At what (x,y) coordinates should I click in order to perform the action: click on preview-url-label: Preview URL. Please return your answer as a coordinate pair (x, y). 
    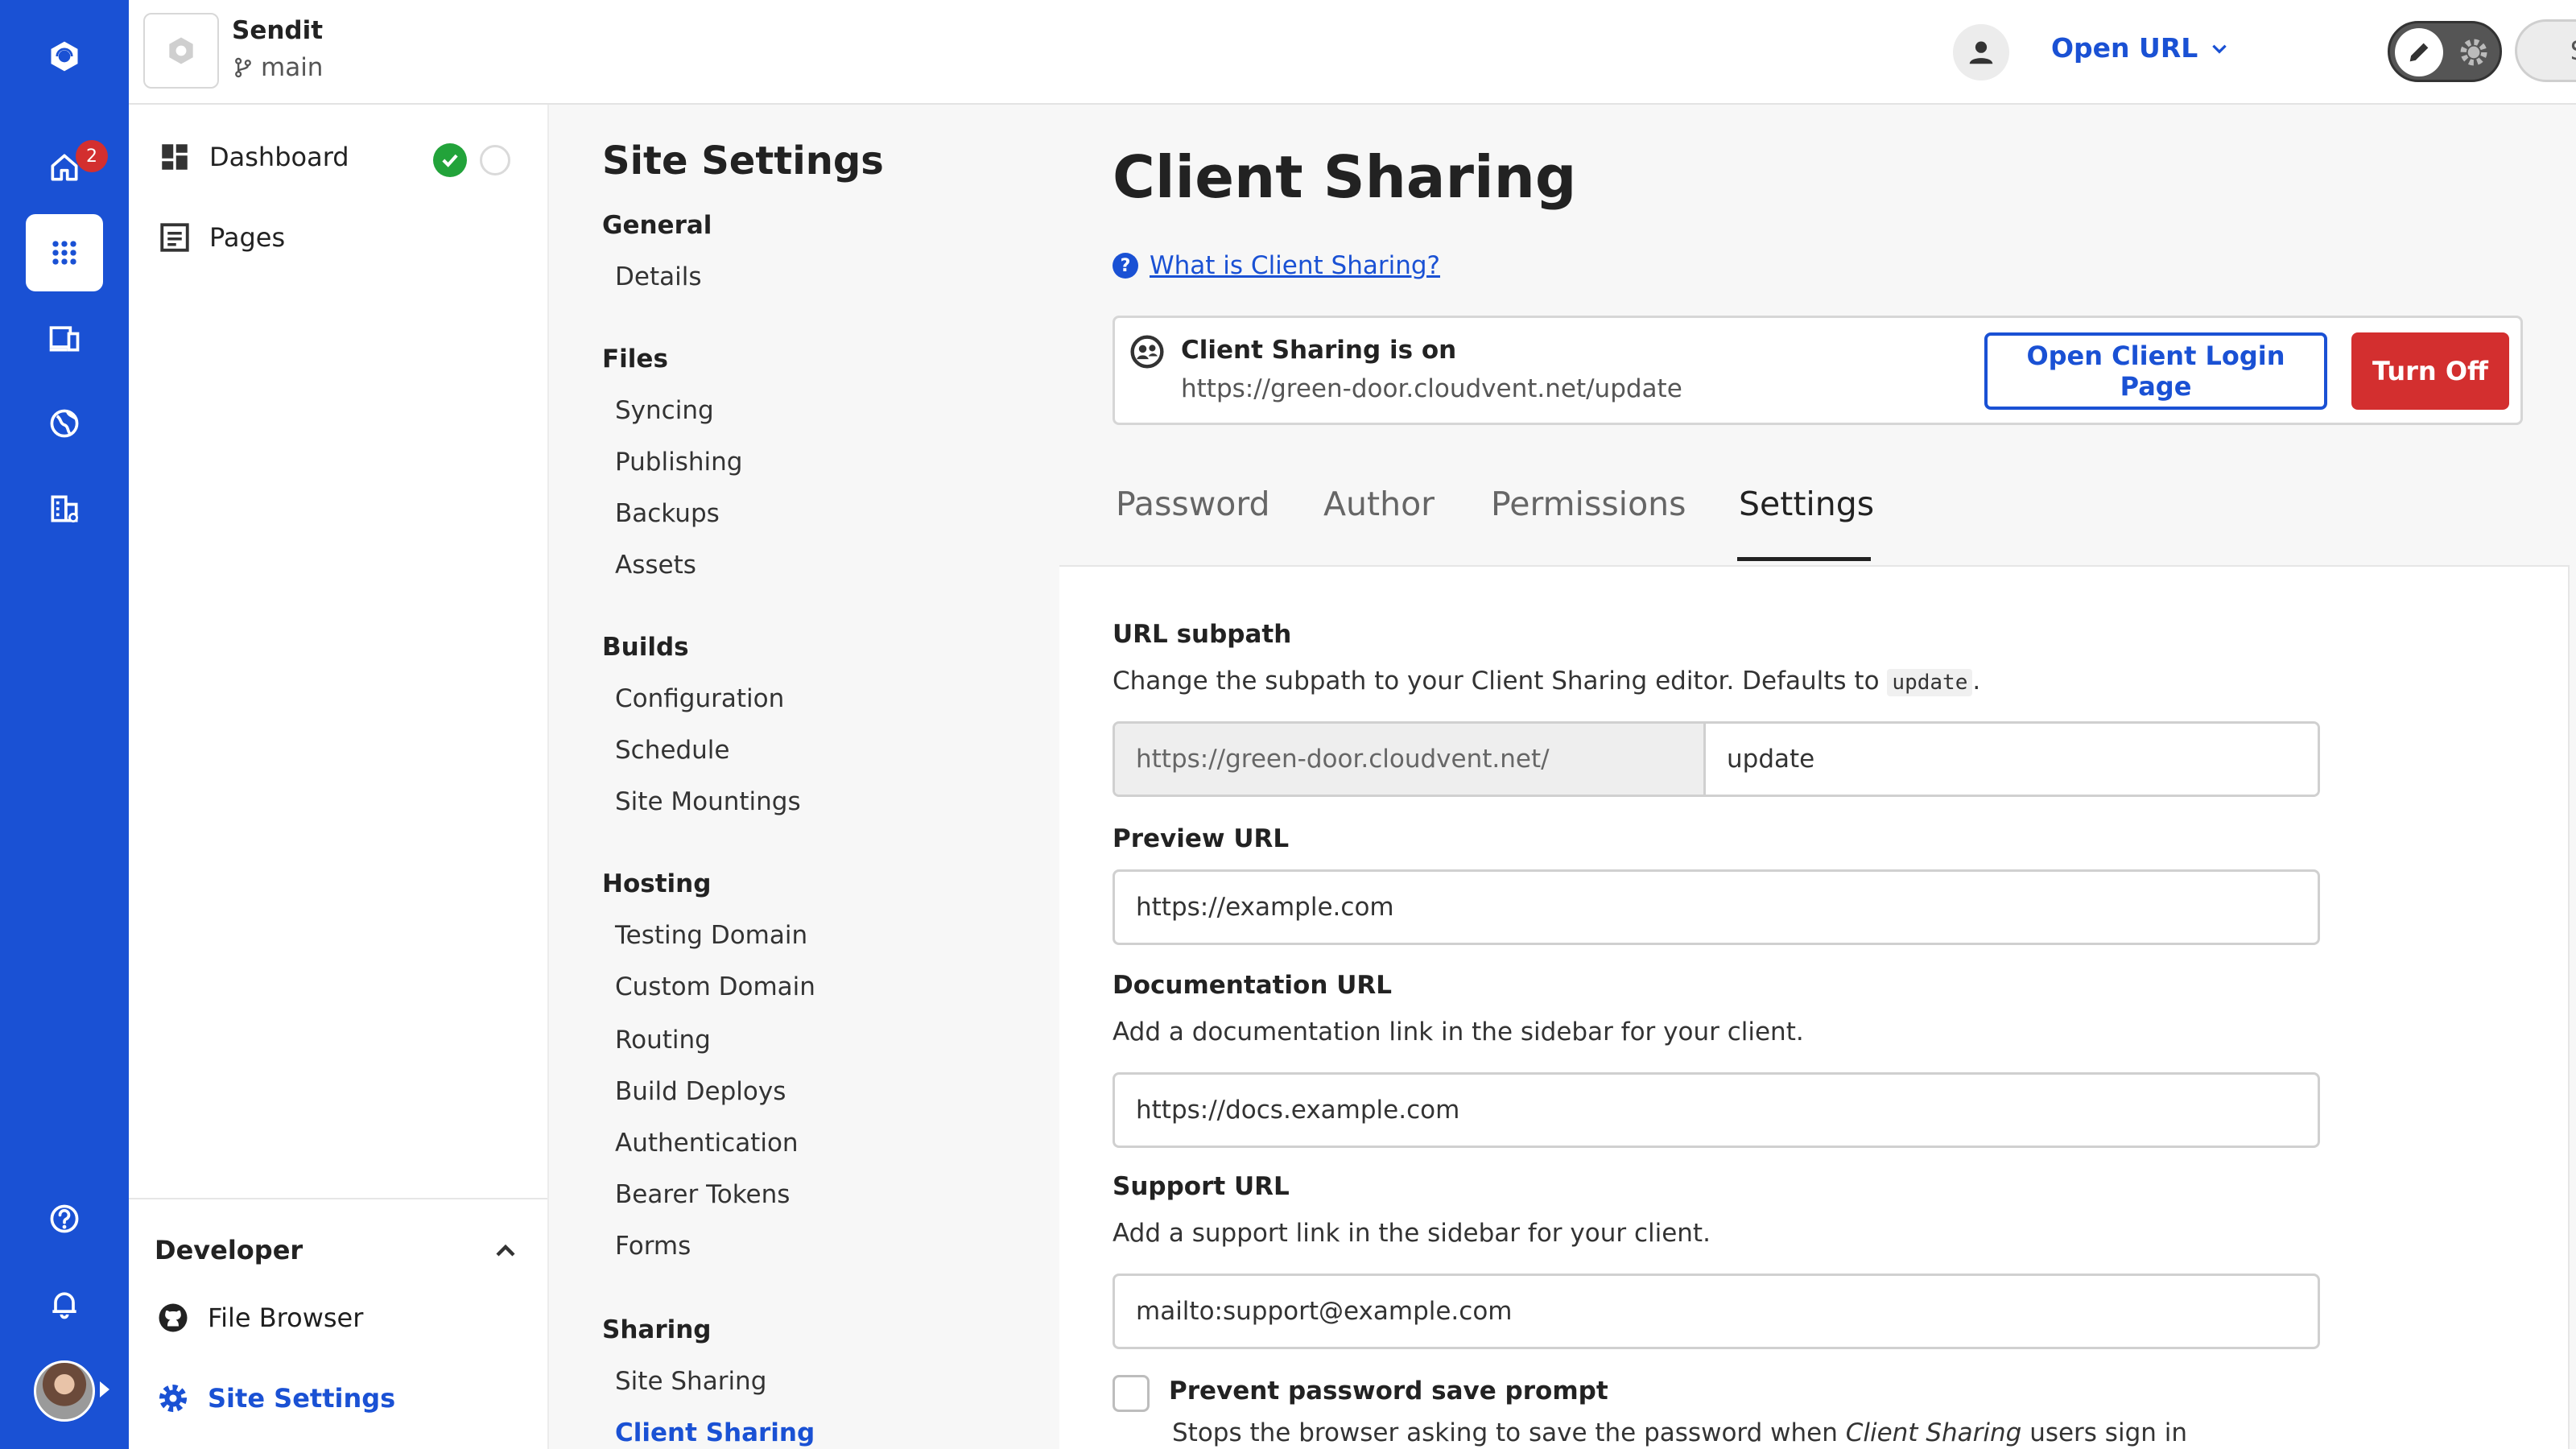
    Looking at the image, I should click on (1201, 838).